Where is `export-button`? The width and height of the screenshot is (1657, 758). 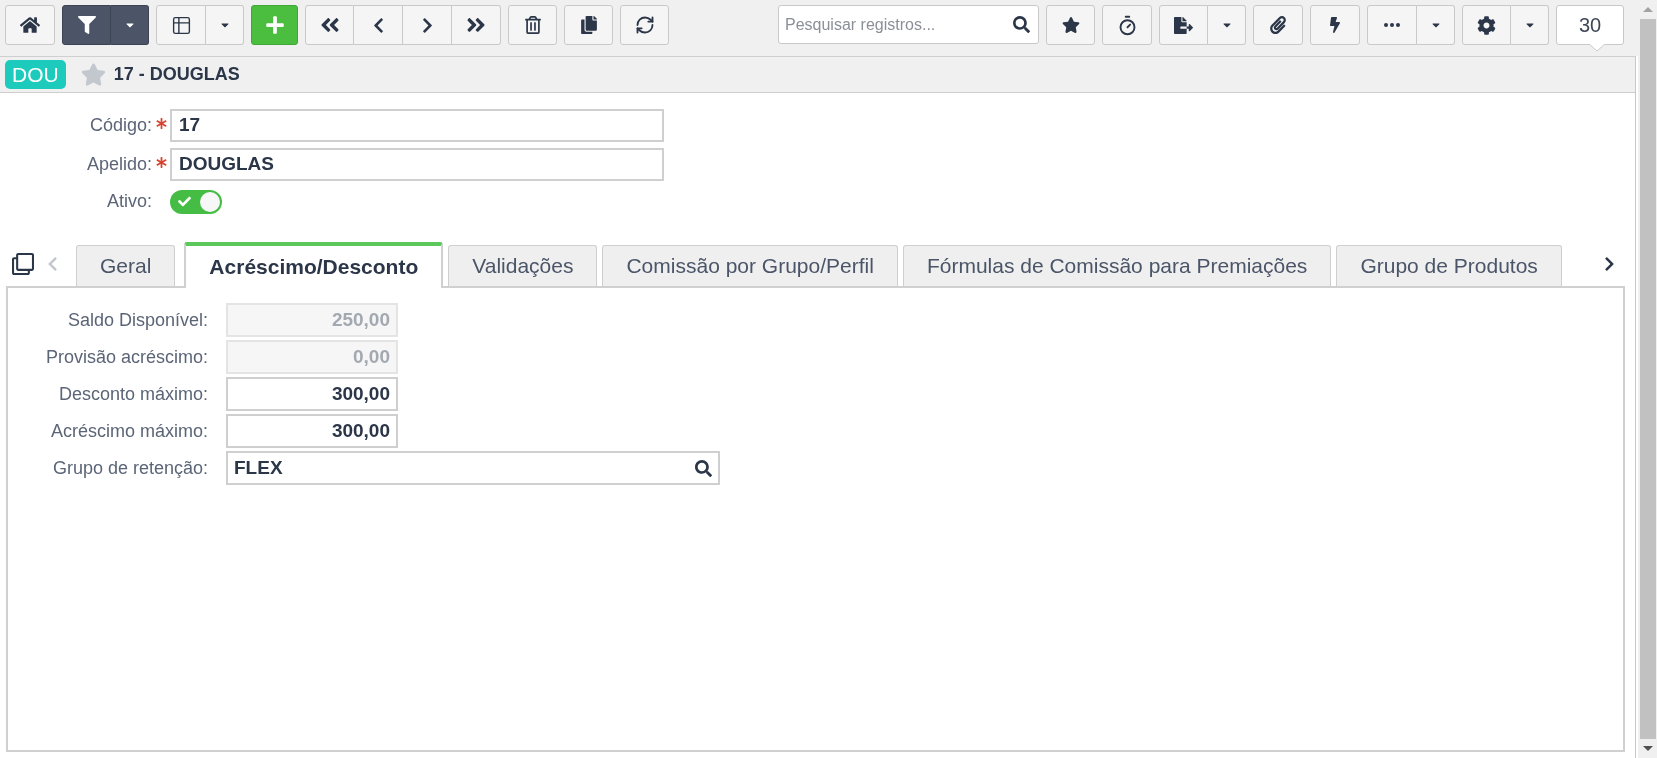 export-button is located at coordinates (1183, 25).